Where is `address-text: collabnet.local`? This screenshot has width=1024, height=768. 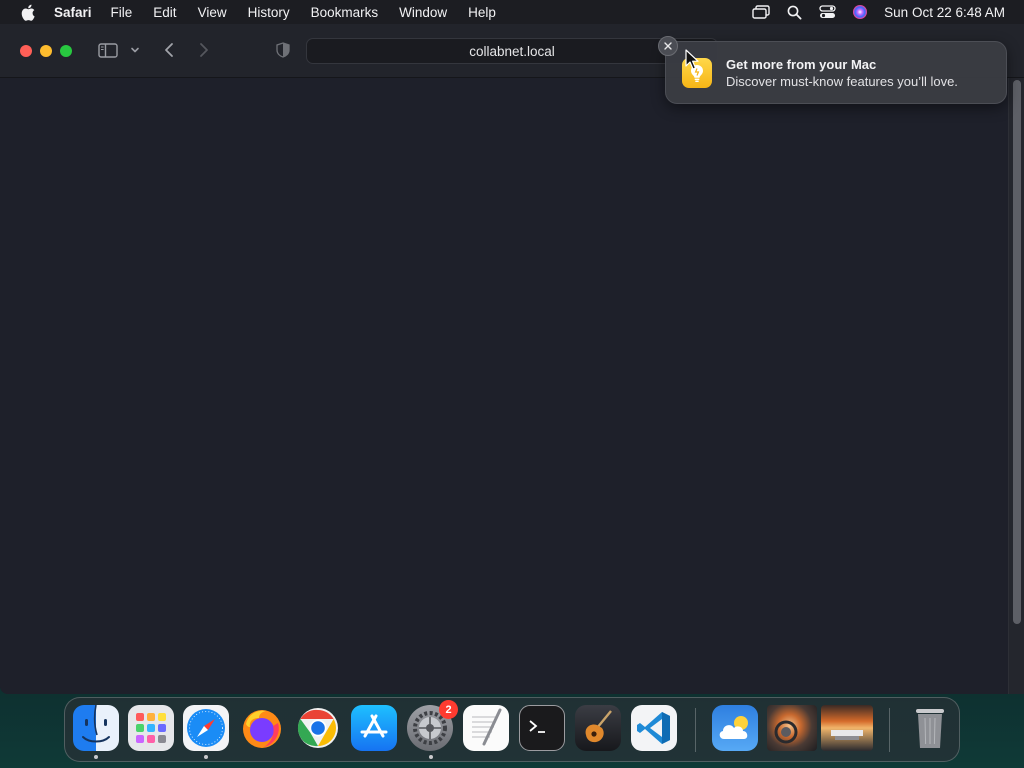
address-text: collabnet.local is located at coordinates (512, 51).